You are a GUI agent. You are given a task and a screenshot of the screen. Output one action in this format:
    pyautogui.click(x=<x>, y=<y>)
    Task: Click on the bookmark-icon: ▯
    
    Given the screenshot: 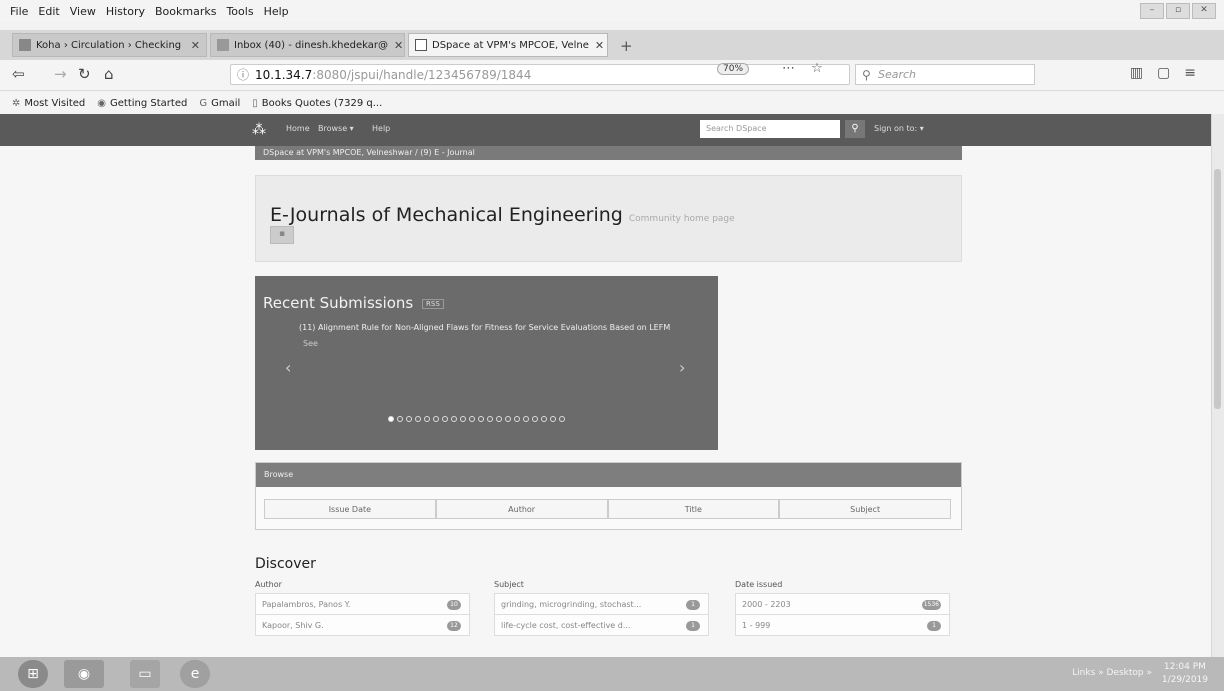 What is the action you would take?
    pyautogui.click(x=255, y=103)
    